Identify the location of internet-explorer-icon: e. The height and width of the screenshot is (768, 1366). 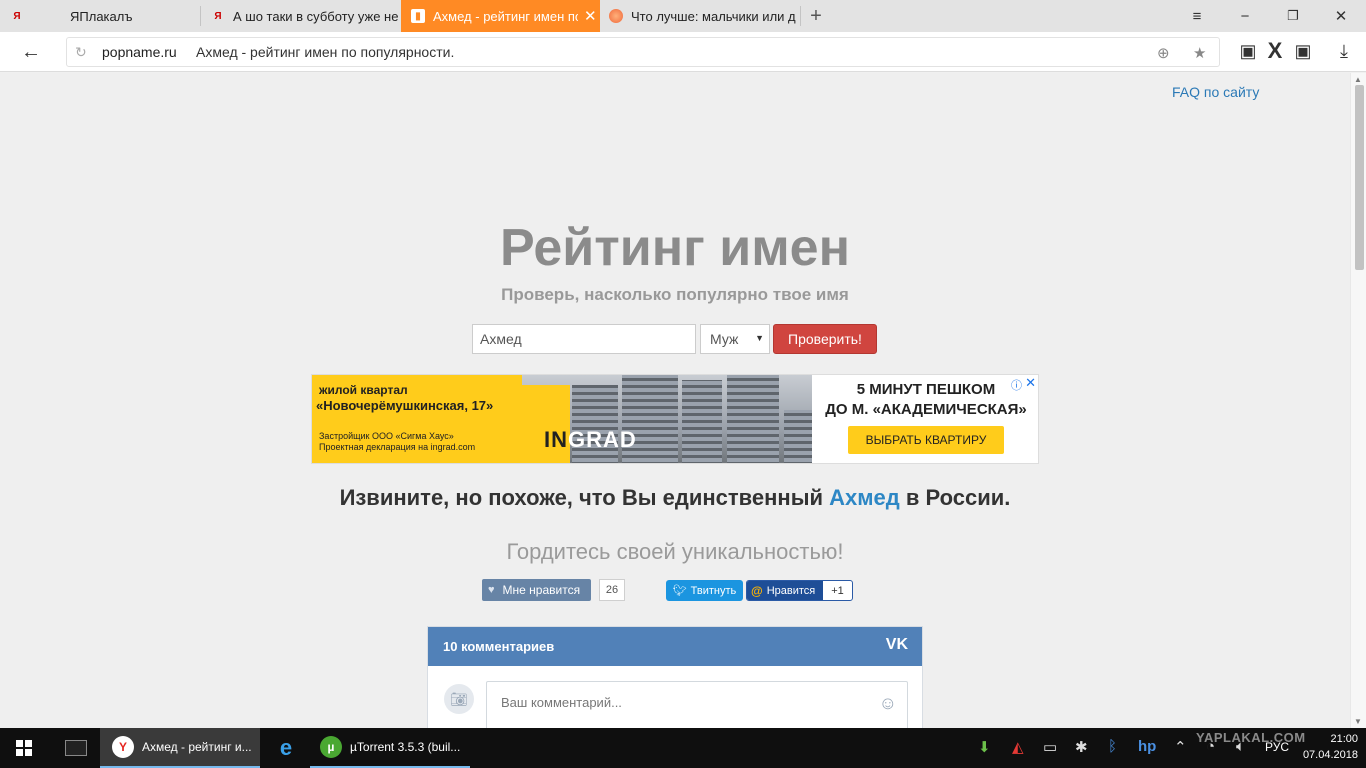
(286, 747).